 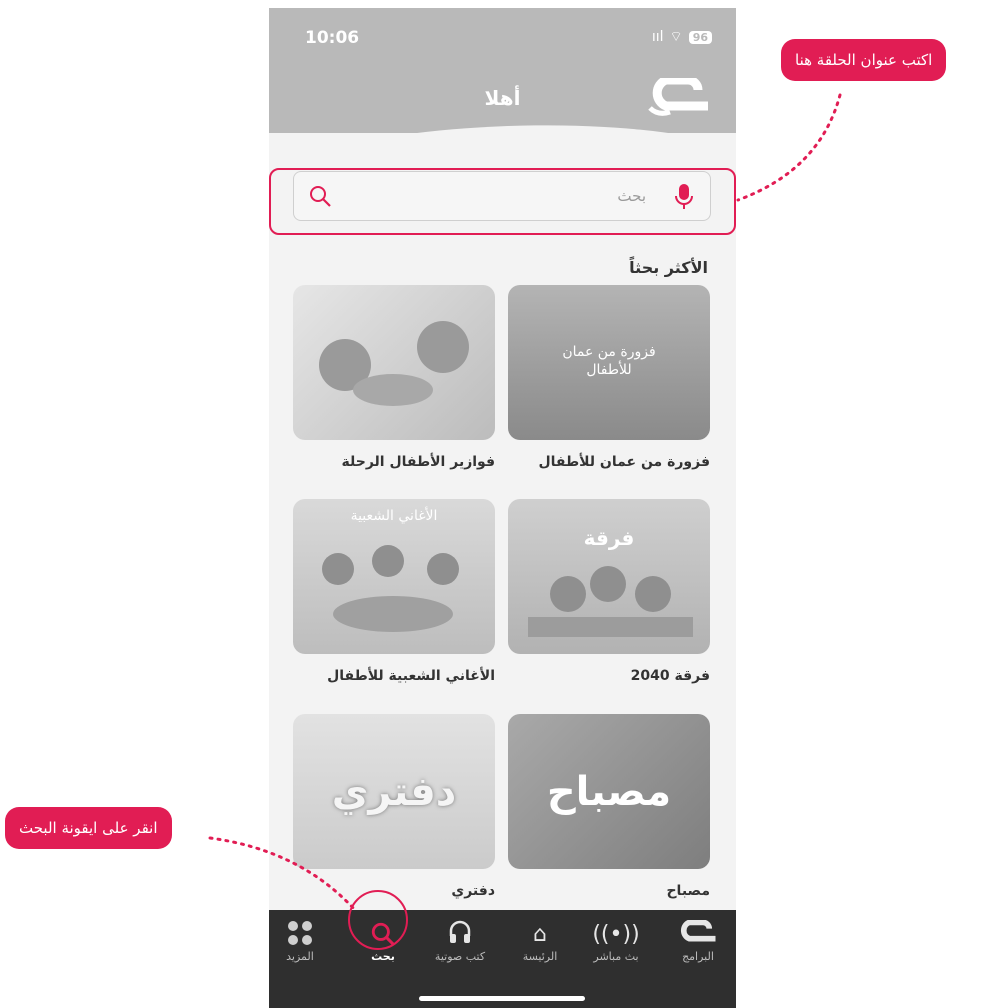 What do you see at coordinates (502, 70) in the screenshot?
I see `app-header: 10:06 ııl ⌔ 96 أهلا` at bounding box center [502, 70].